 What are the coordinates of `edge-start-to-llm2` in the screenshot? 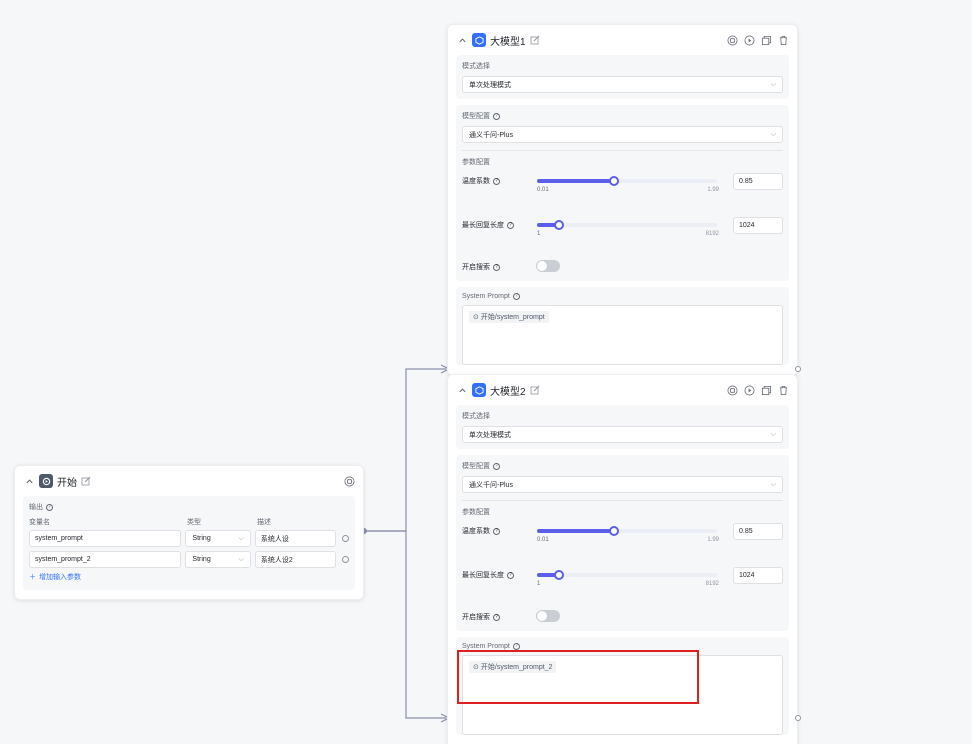 It's located at (405, 624).